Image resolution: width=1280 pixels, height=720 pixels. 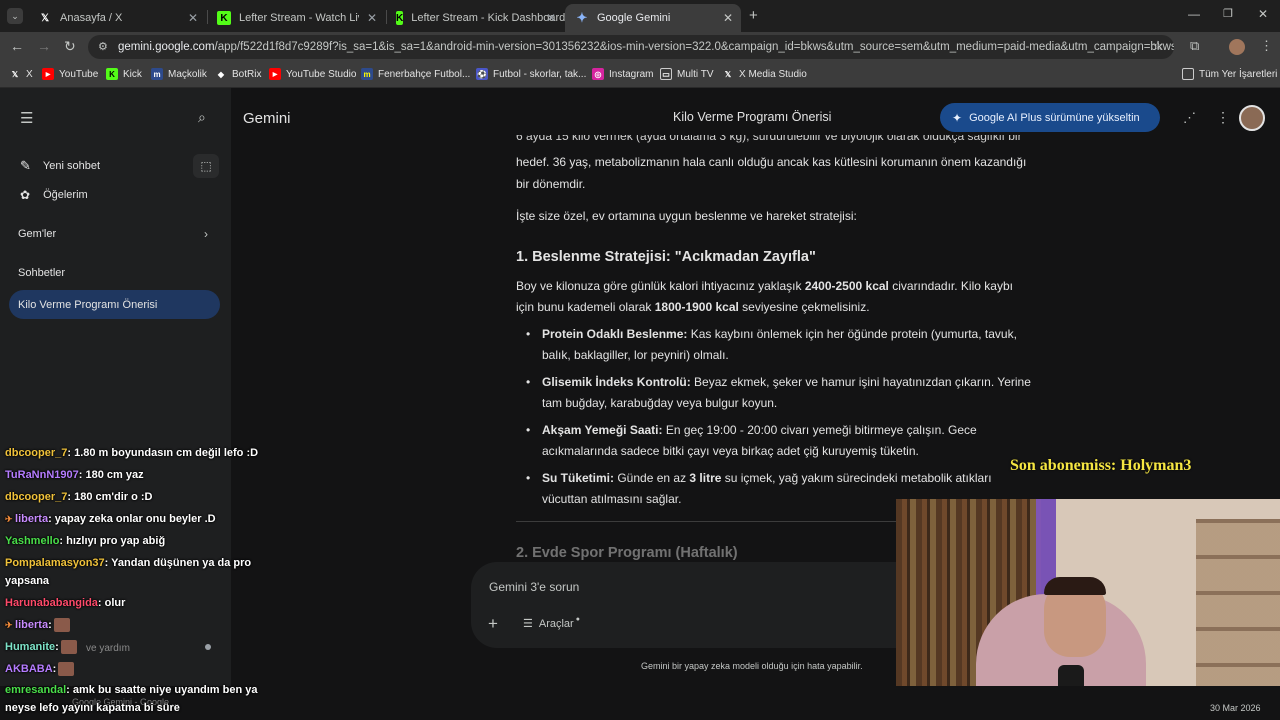 What do you see at coordinates (299, 18) in the screenshot?
I see `tab-label: Lefter Stream - Watch Live on K` at bounding box center [299, 18].